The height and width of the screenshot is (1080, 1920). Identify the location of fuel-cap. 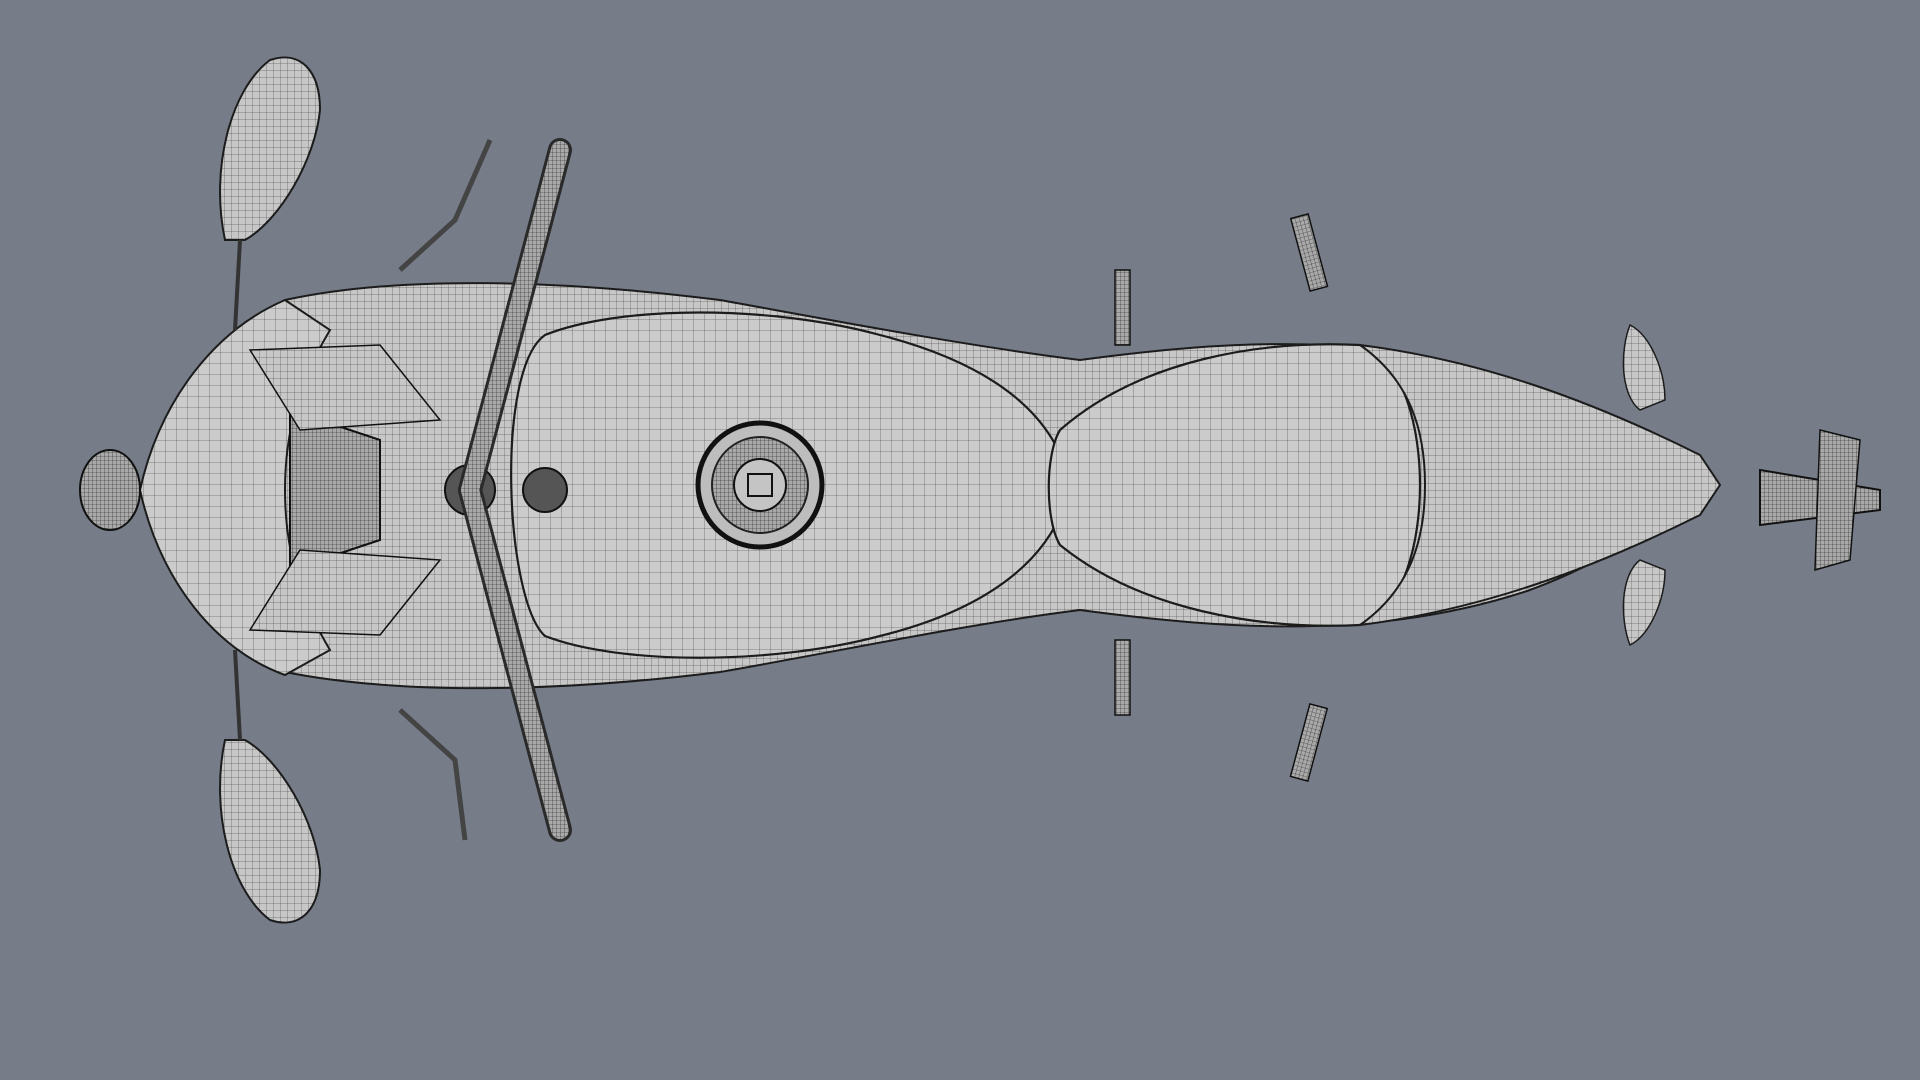
(760, 485).